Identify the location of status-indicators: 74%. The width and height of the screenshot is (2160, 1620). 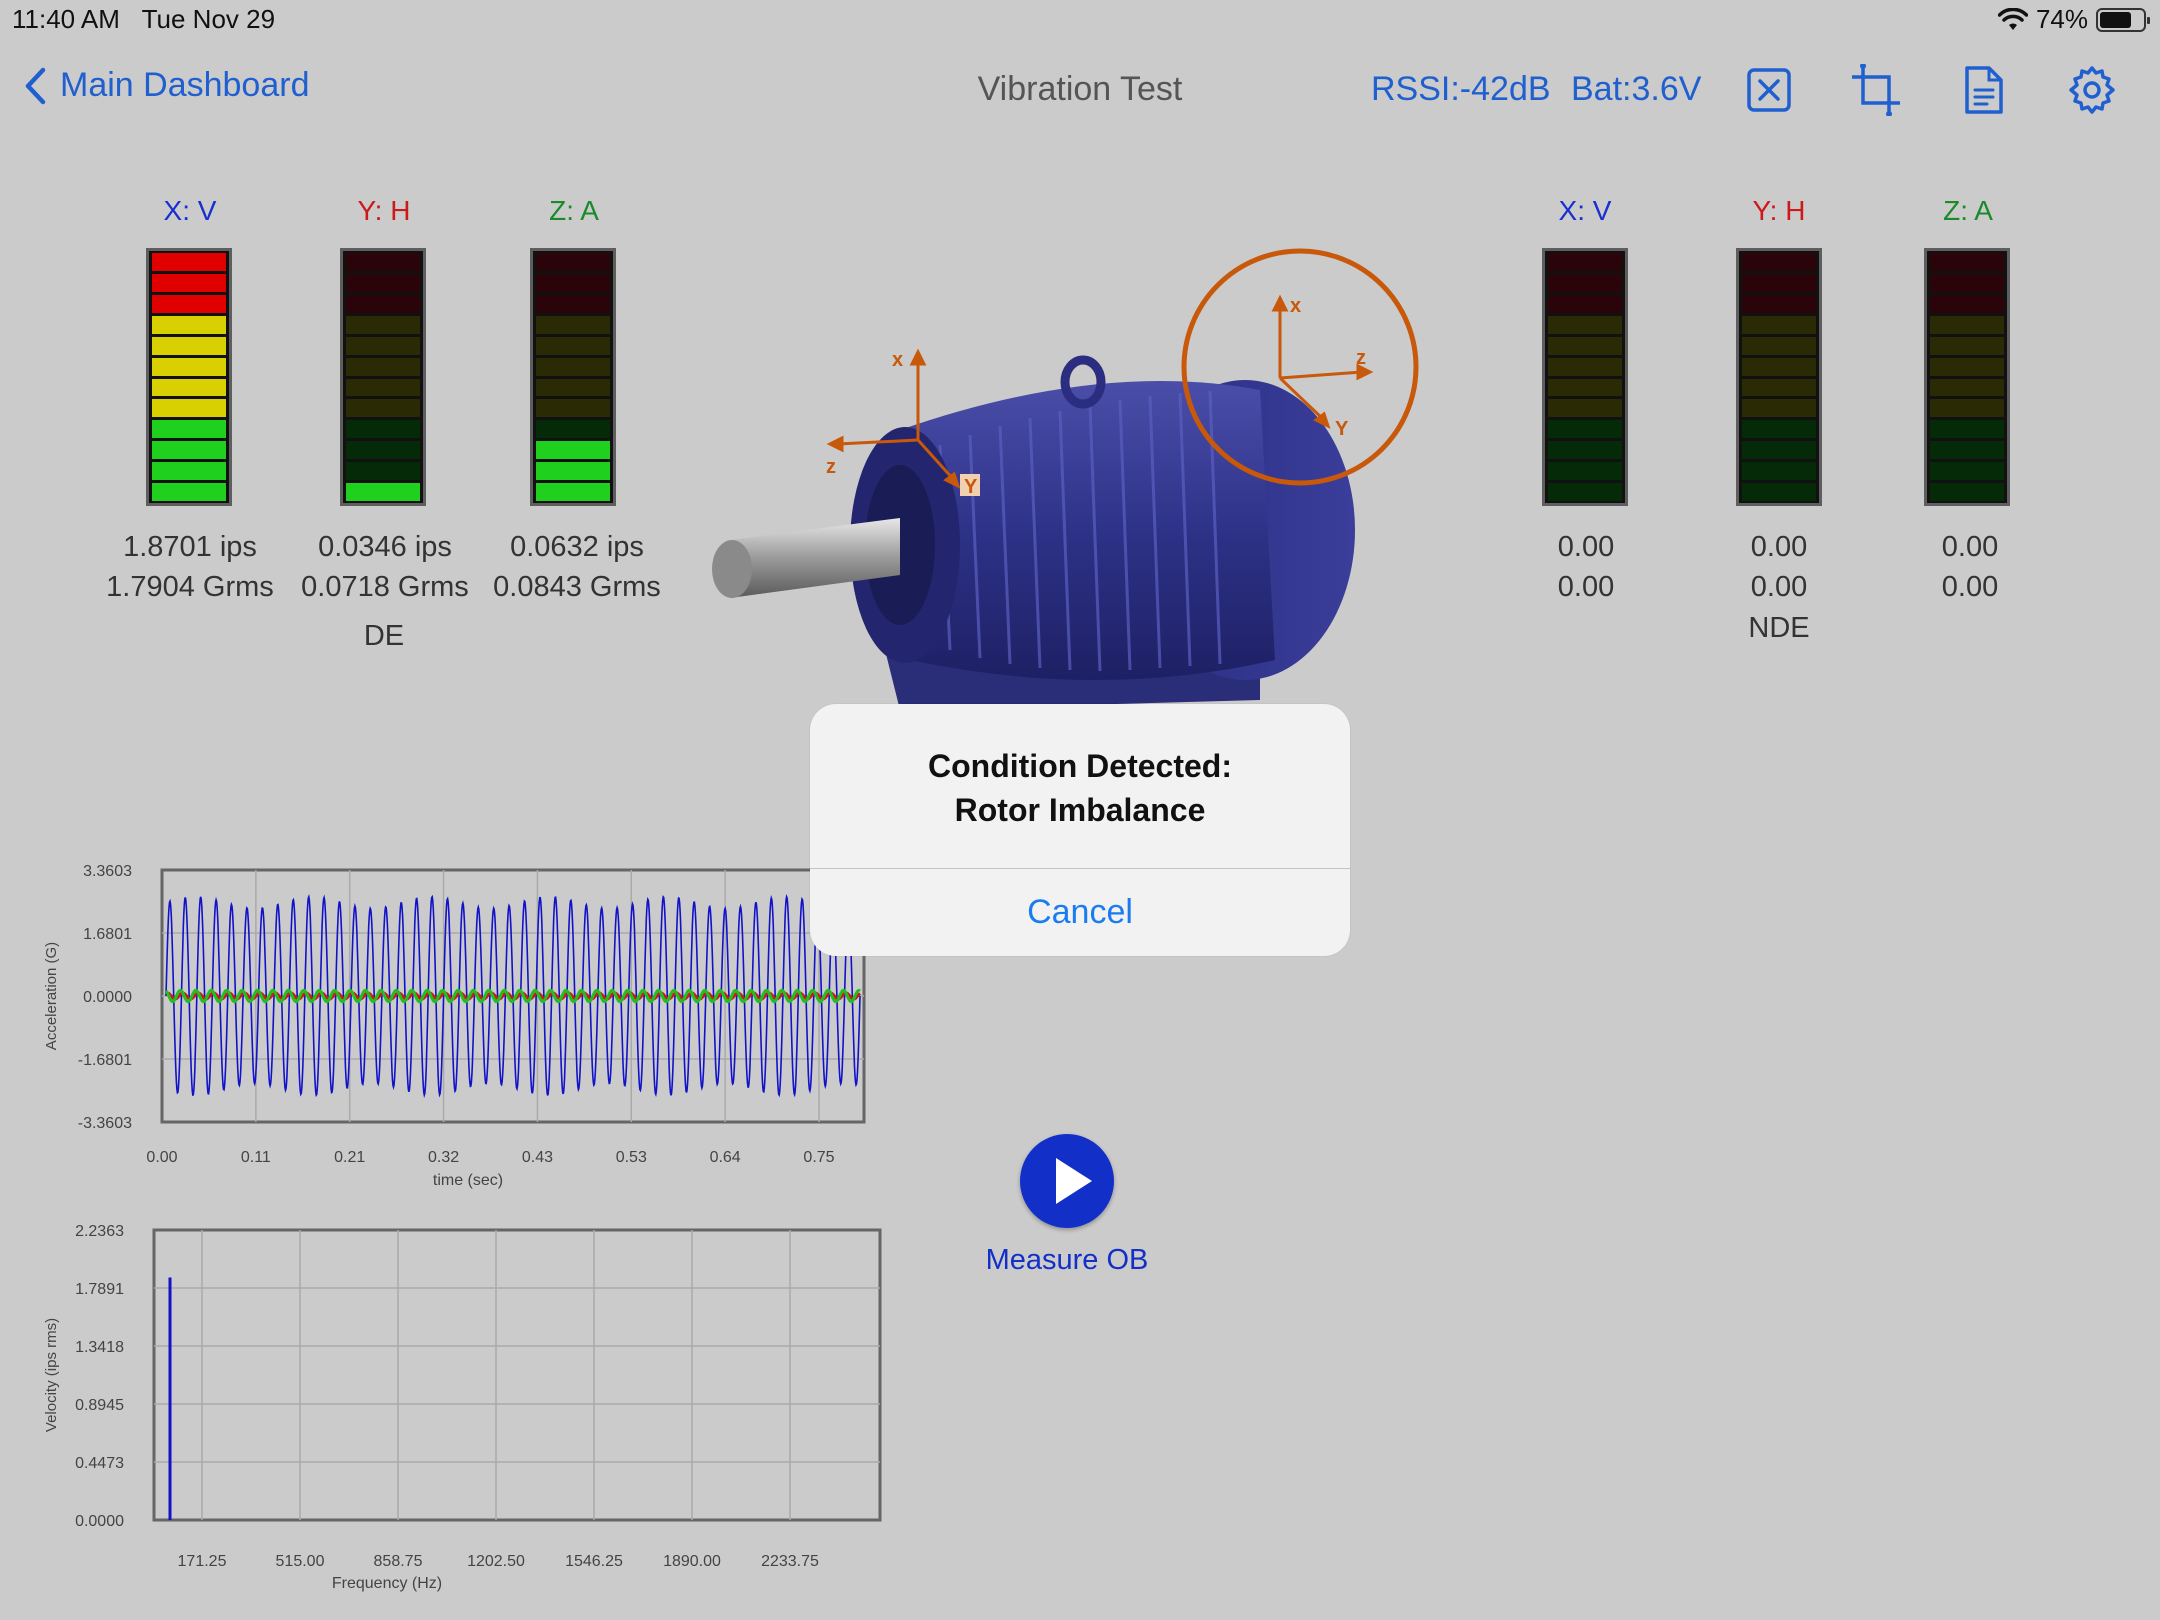
(2073, 19).